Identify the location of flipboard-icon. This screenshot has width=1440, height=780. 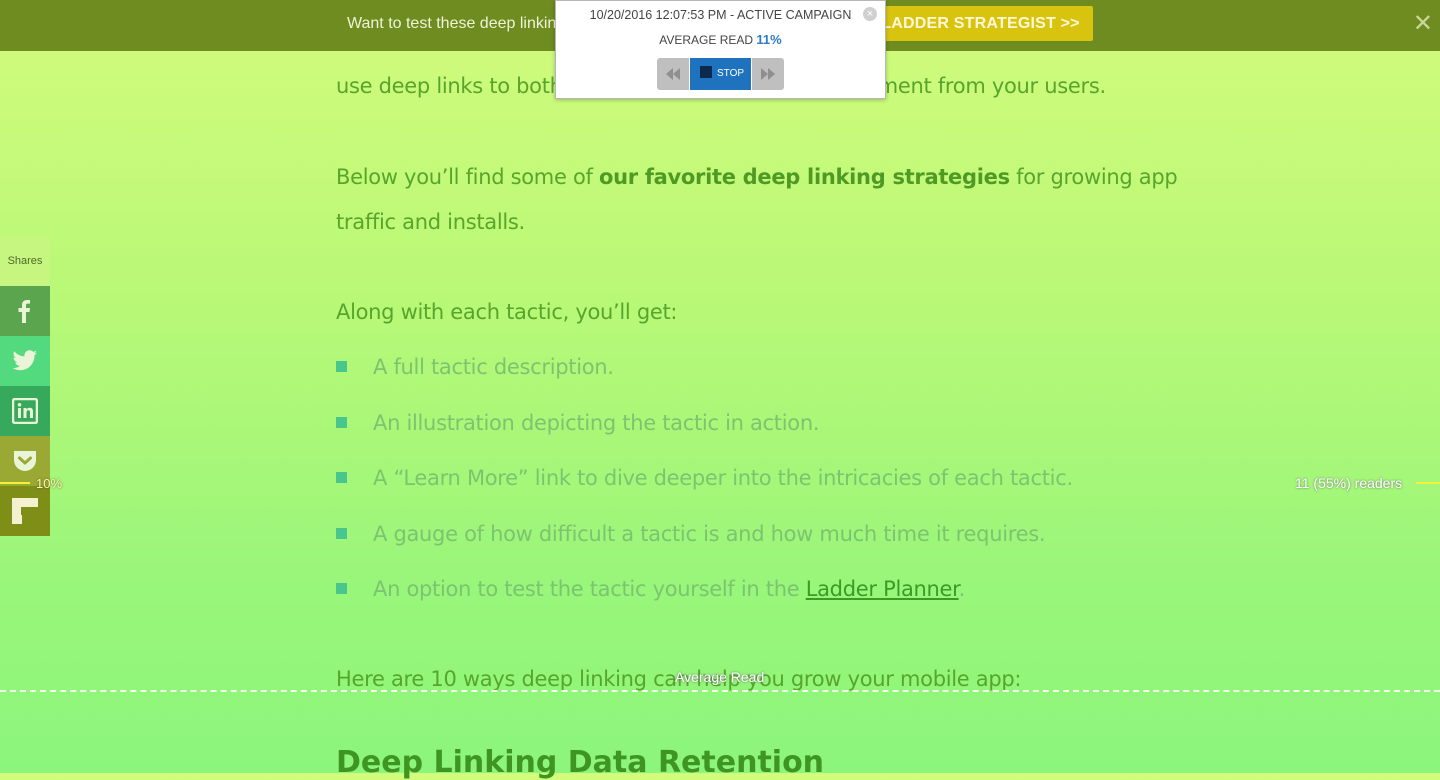
(25, 511).